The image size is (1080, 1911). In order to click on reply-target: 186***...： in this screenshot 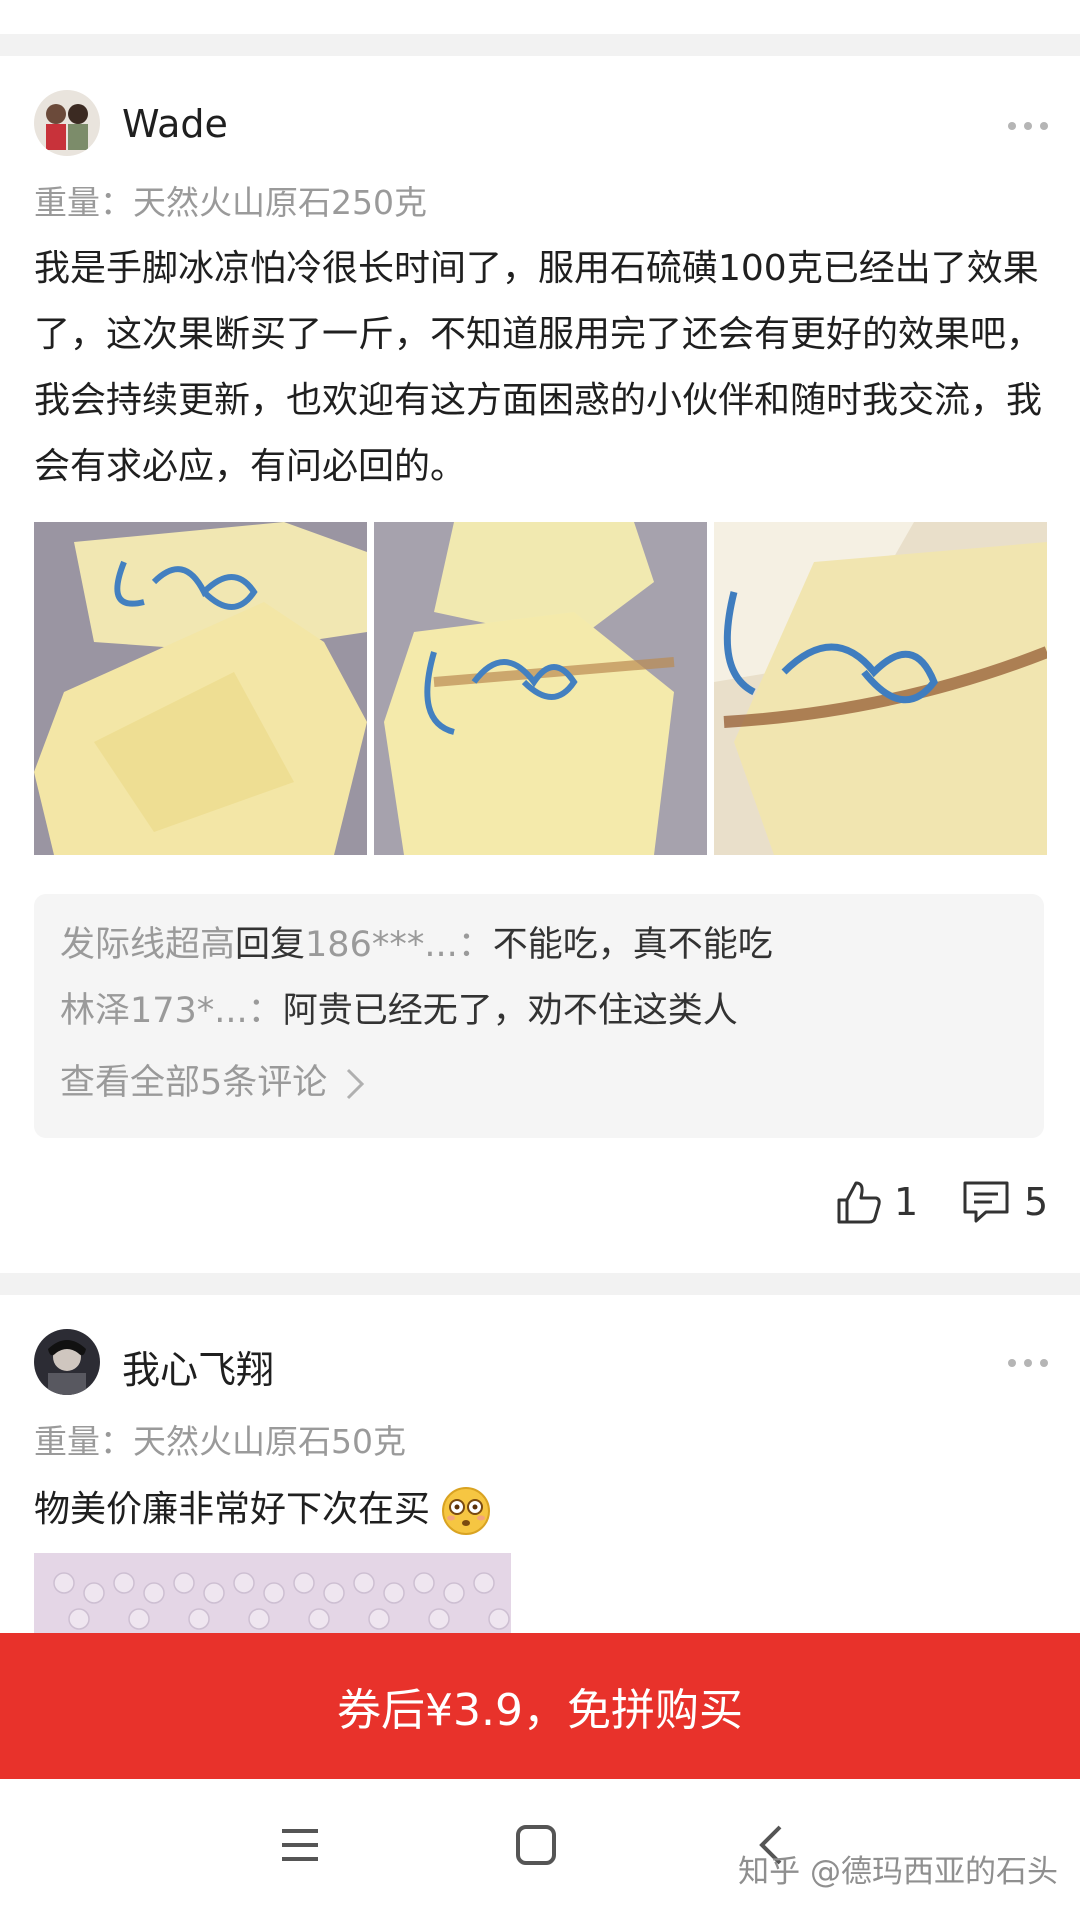, I will do `click(399, 945)`.